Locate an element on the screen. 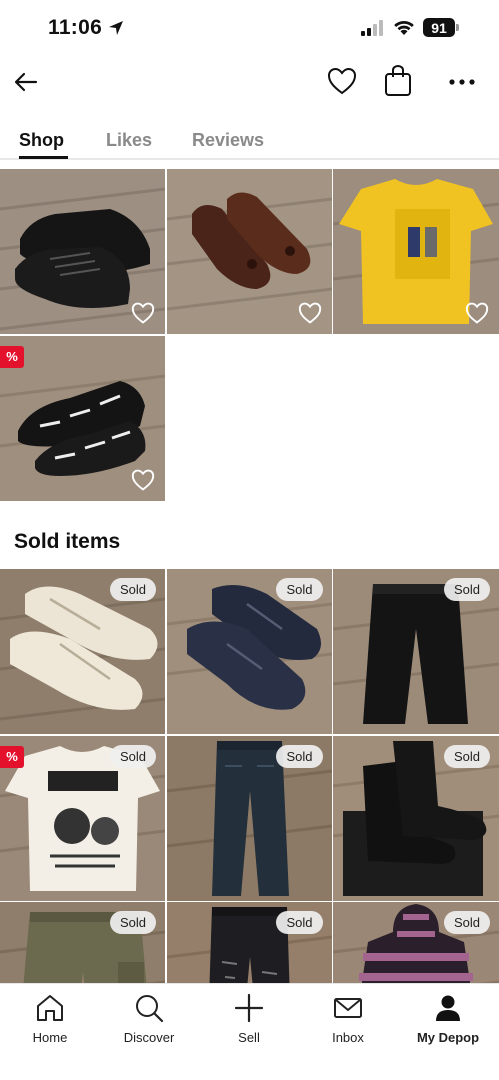 Image resolution: width=499 pixels, height=1080 pixels. nav-my-depop: My Depop is located at coordinates (448, 1018).